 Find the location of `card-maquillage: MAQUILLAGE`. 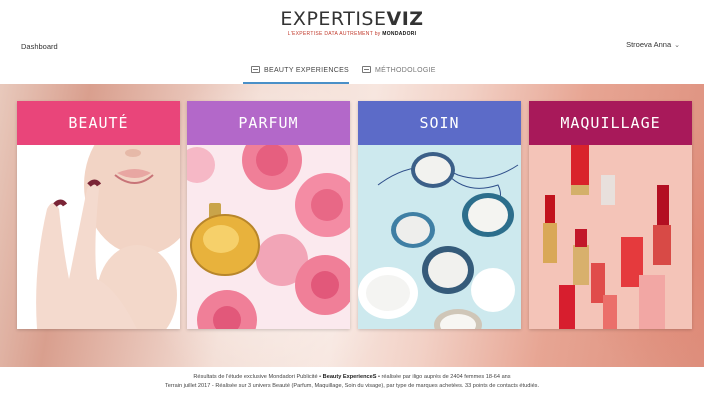

card-maquillage: MAQUILLAGE is located at coordinates (610, 215).